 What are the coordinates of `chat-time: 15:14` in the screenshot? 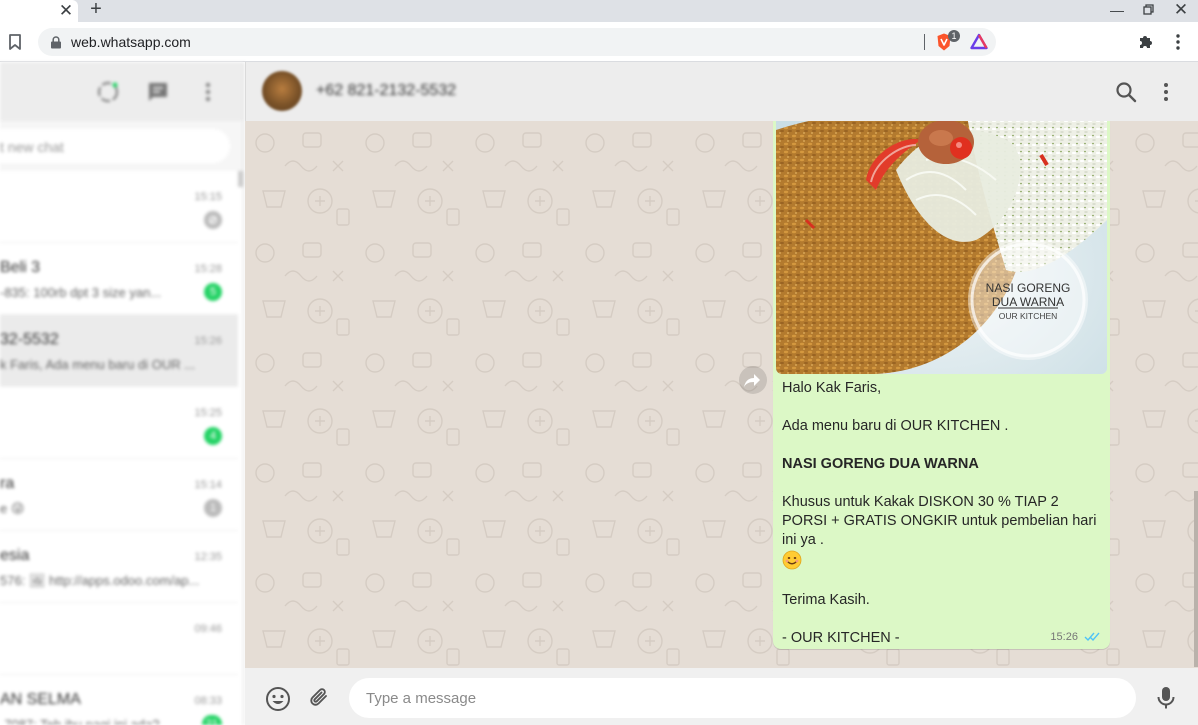 It's located at (208, 485).